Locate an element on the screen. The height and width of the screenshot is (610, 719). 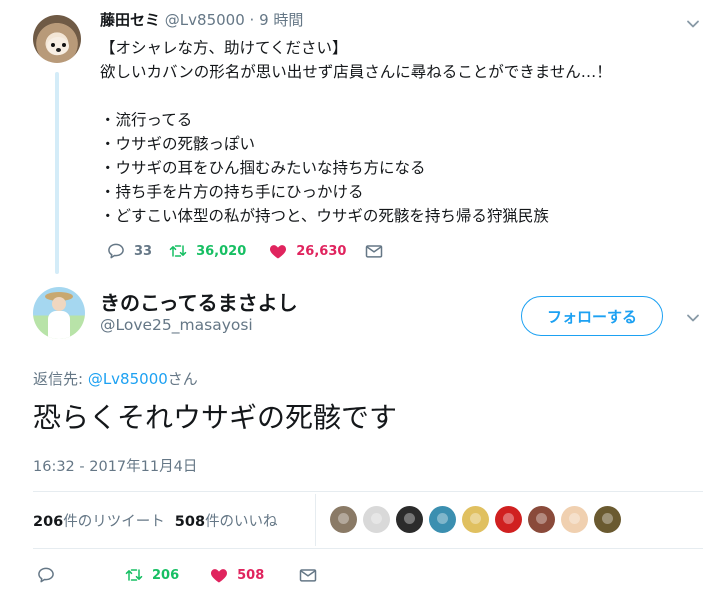
reply-to-line: 返信先: @Lv85000さん is located at coordinates (115, 378).